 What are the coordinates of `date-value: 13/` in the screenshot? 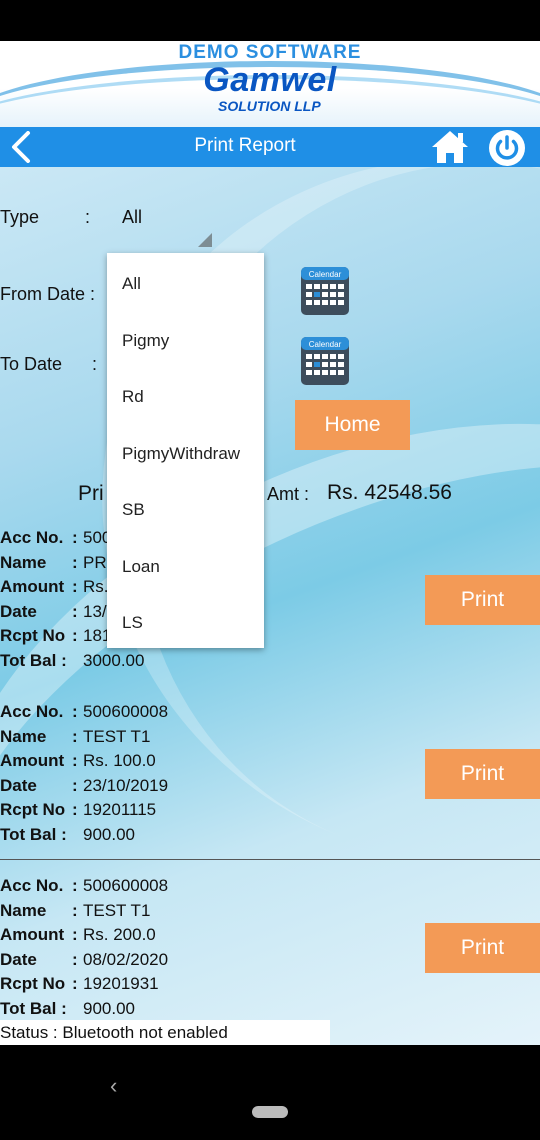 It's located at (95, 611).